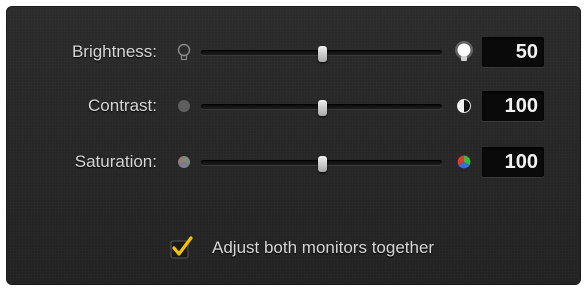  I want to click on saturation-label: Saturation:, so click(115, 161).